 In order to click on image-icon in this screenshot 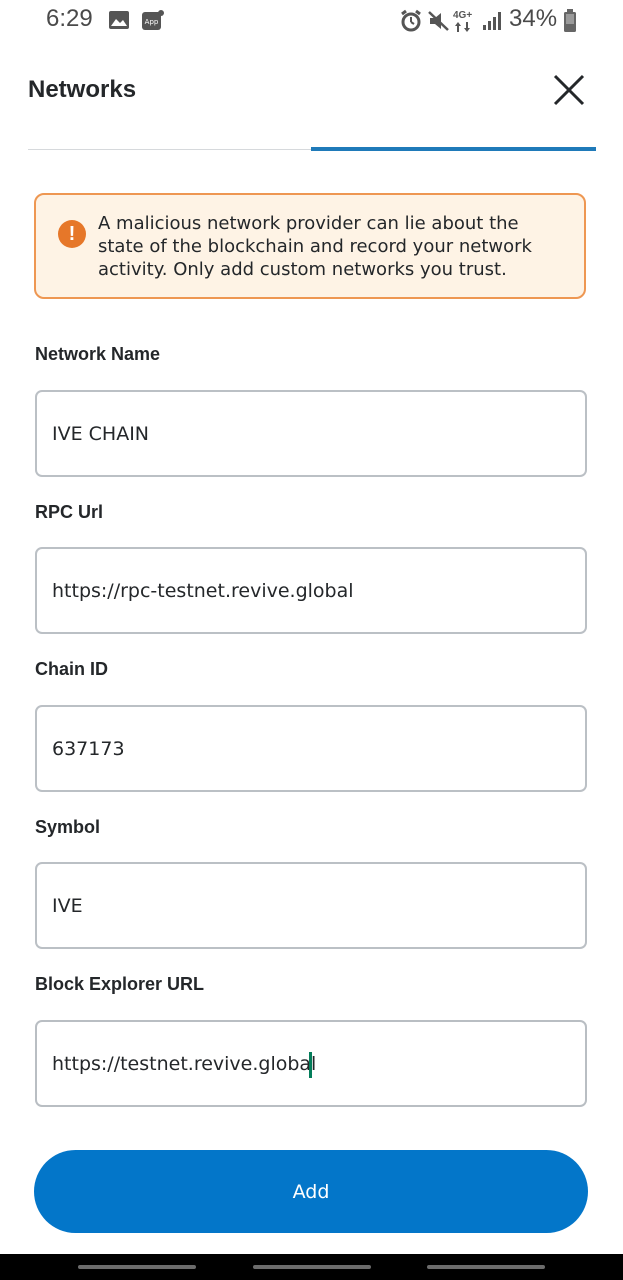, I will do `click(119, 20)`.